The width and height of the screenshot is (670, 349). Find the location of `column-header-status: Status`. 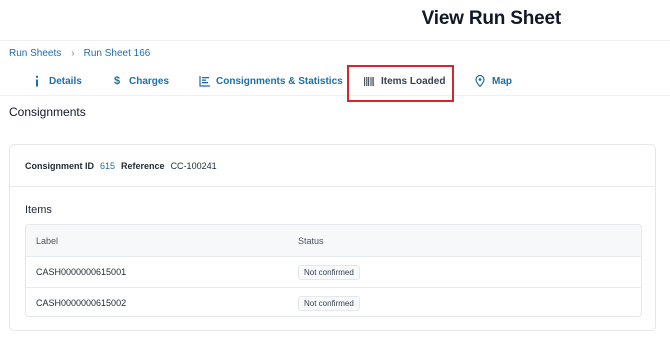

column-header-status: Status is located at coordinates (311, 240).